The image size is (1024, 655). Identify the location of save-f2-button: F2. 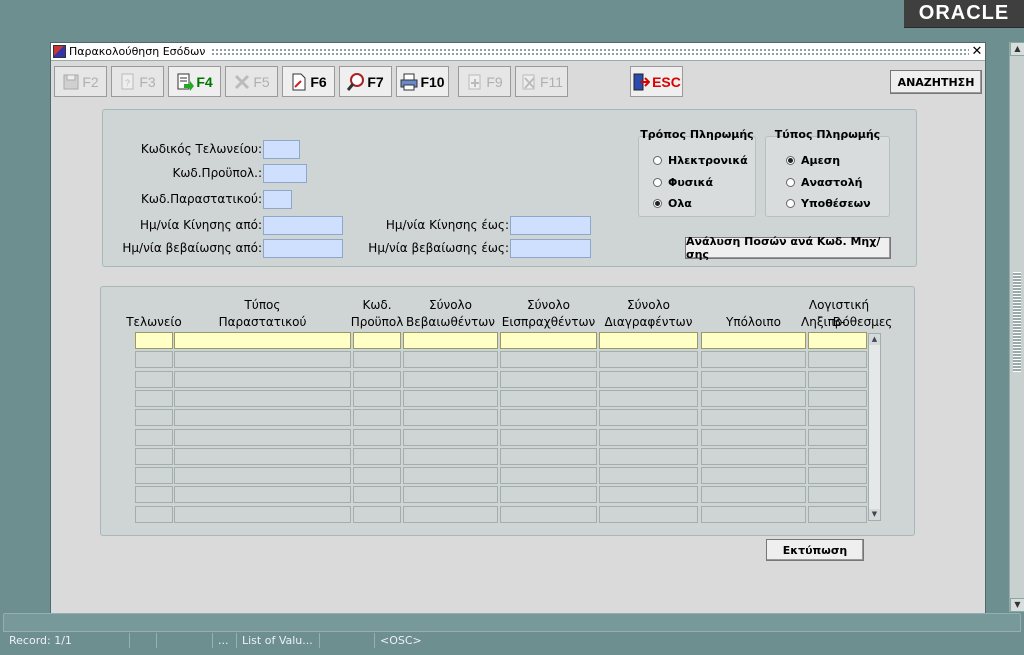
(80, 81).